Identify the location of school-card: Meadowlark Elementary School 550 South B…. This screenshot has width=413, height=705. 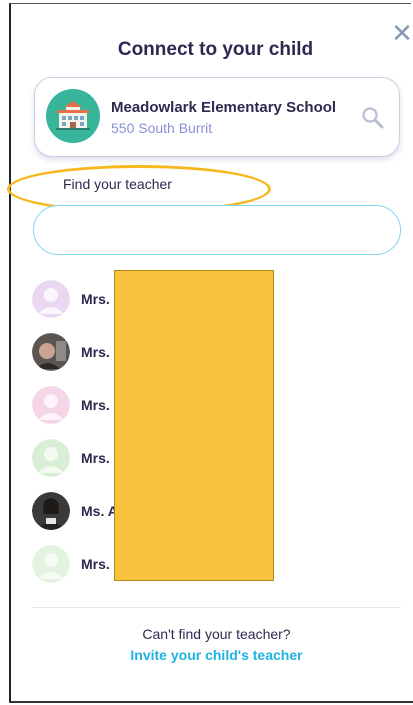
(217, 117).